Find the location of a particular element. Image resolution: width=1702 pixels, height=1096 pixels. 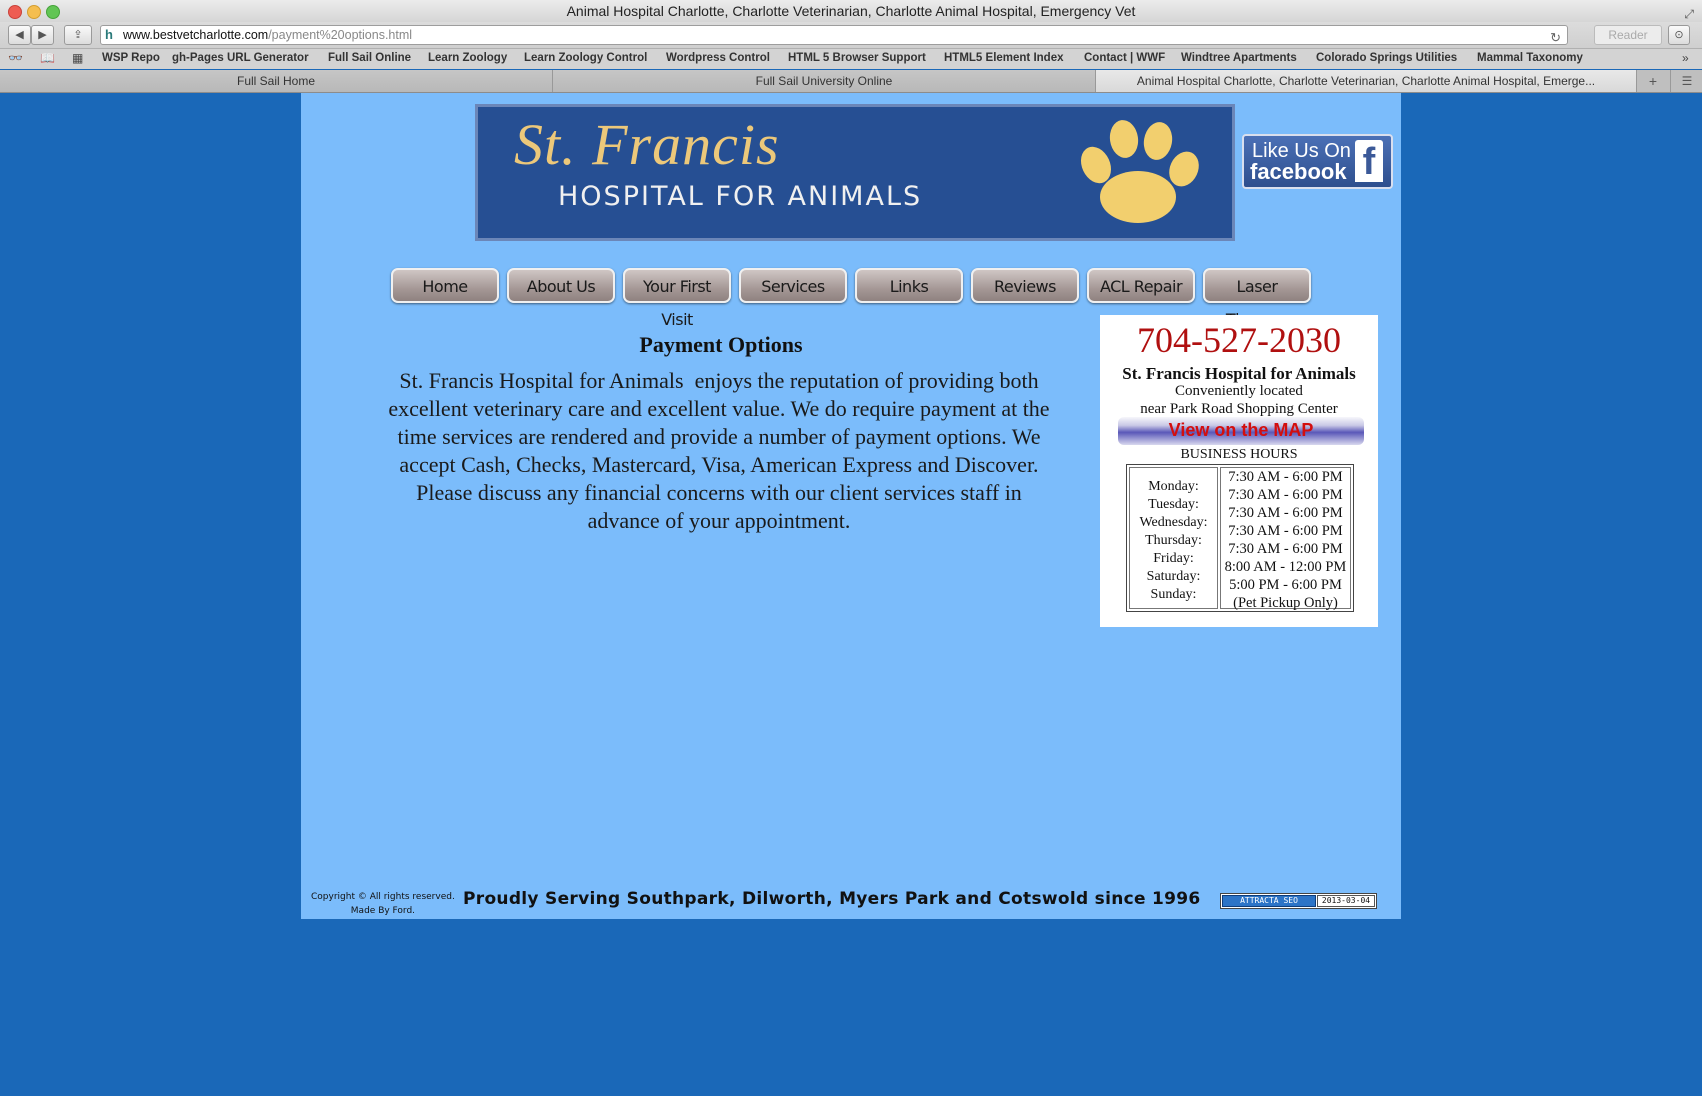

bookmarks-overflow-icon: » is located at coordinates (1685, 58).